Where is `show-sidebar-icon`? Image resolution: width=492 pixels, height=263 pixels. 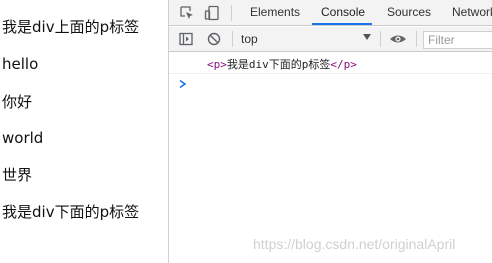
show-sidebar-icon is located at coordinates (186, 39).